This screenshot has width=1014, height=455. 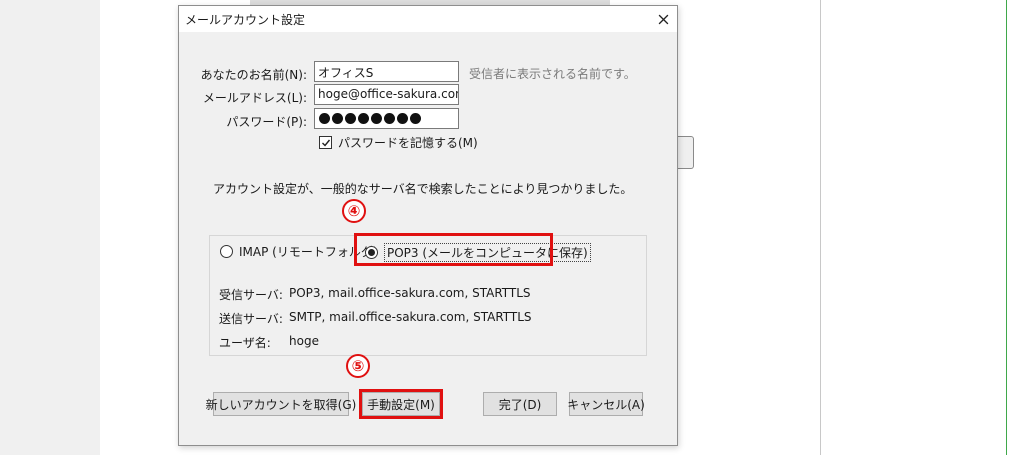 I want to click on pop3-highlight-box, so click(x=453, y=249).